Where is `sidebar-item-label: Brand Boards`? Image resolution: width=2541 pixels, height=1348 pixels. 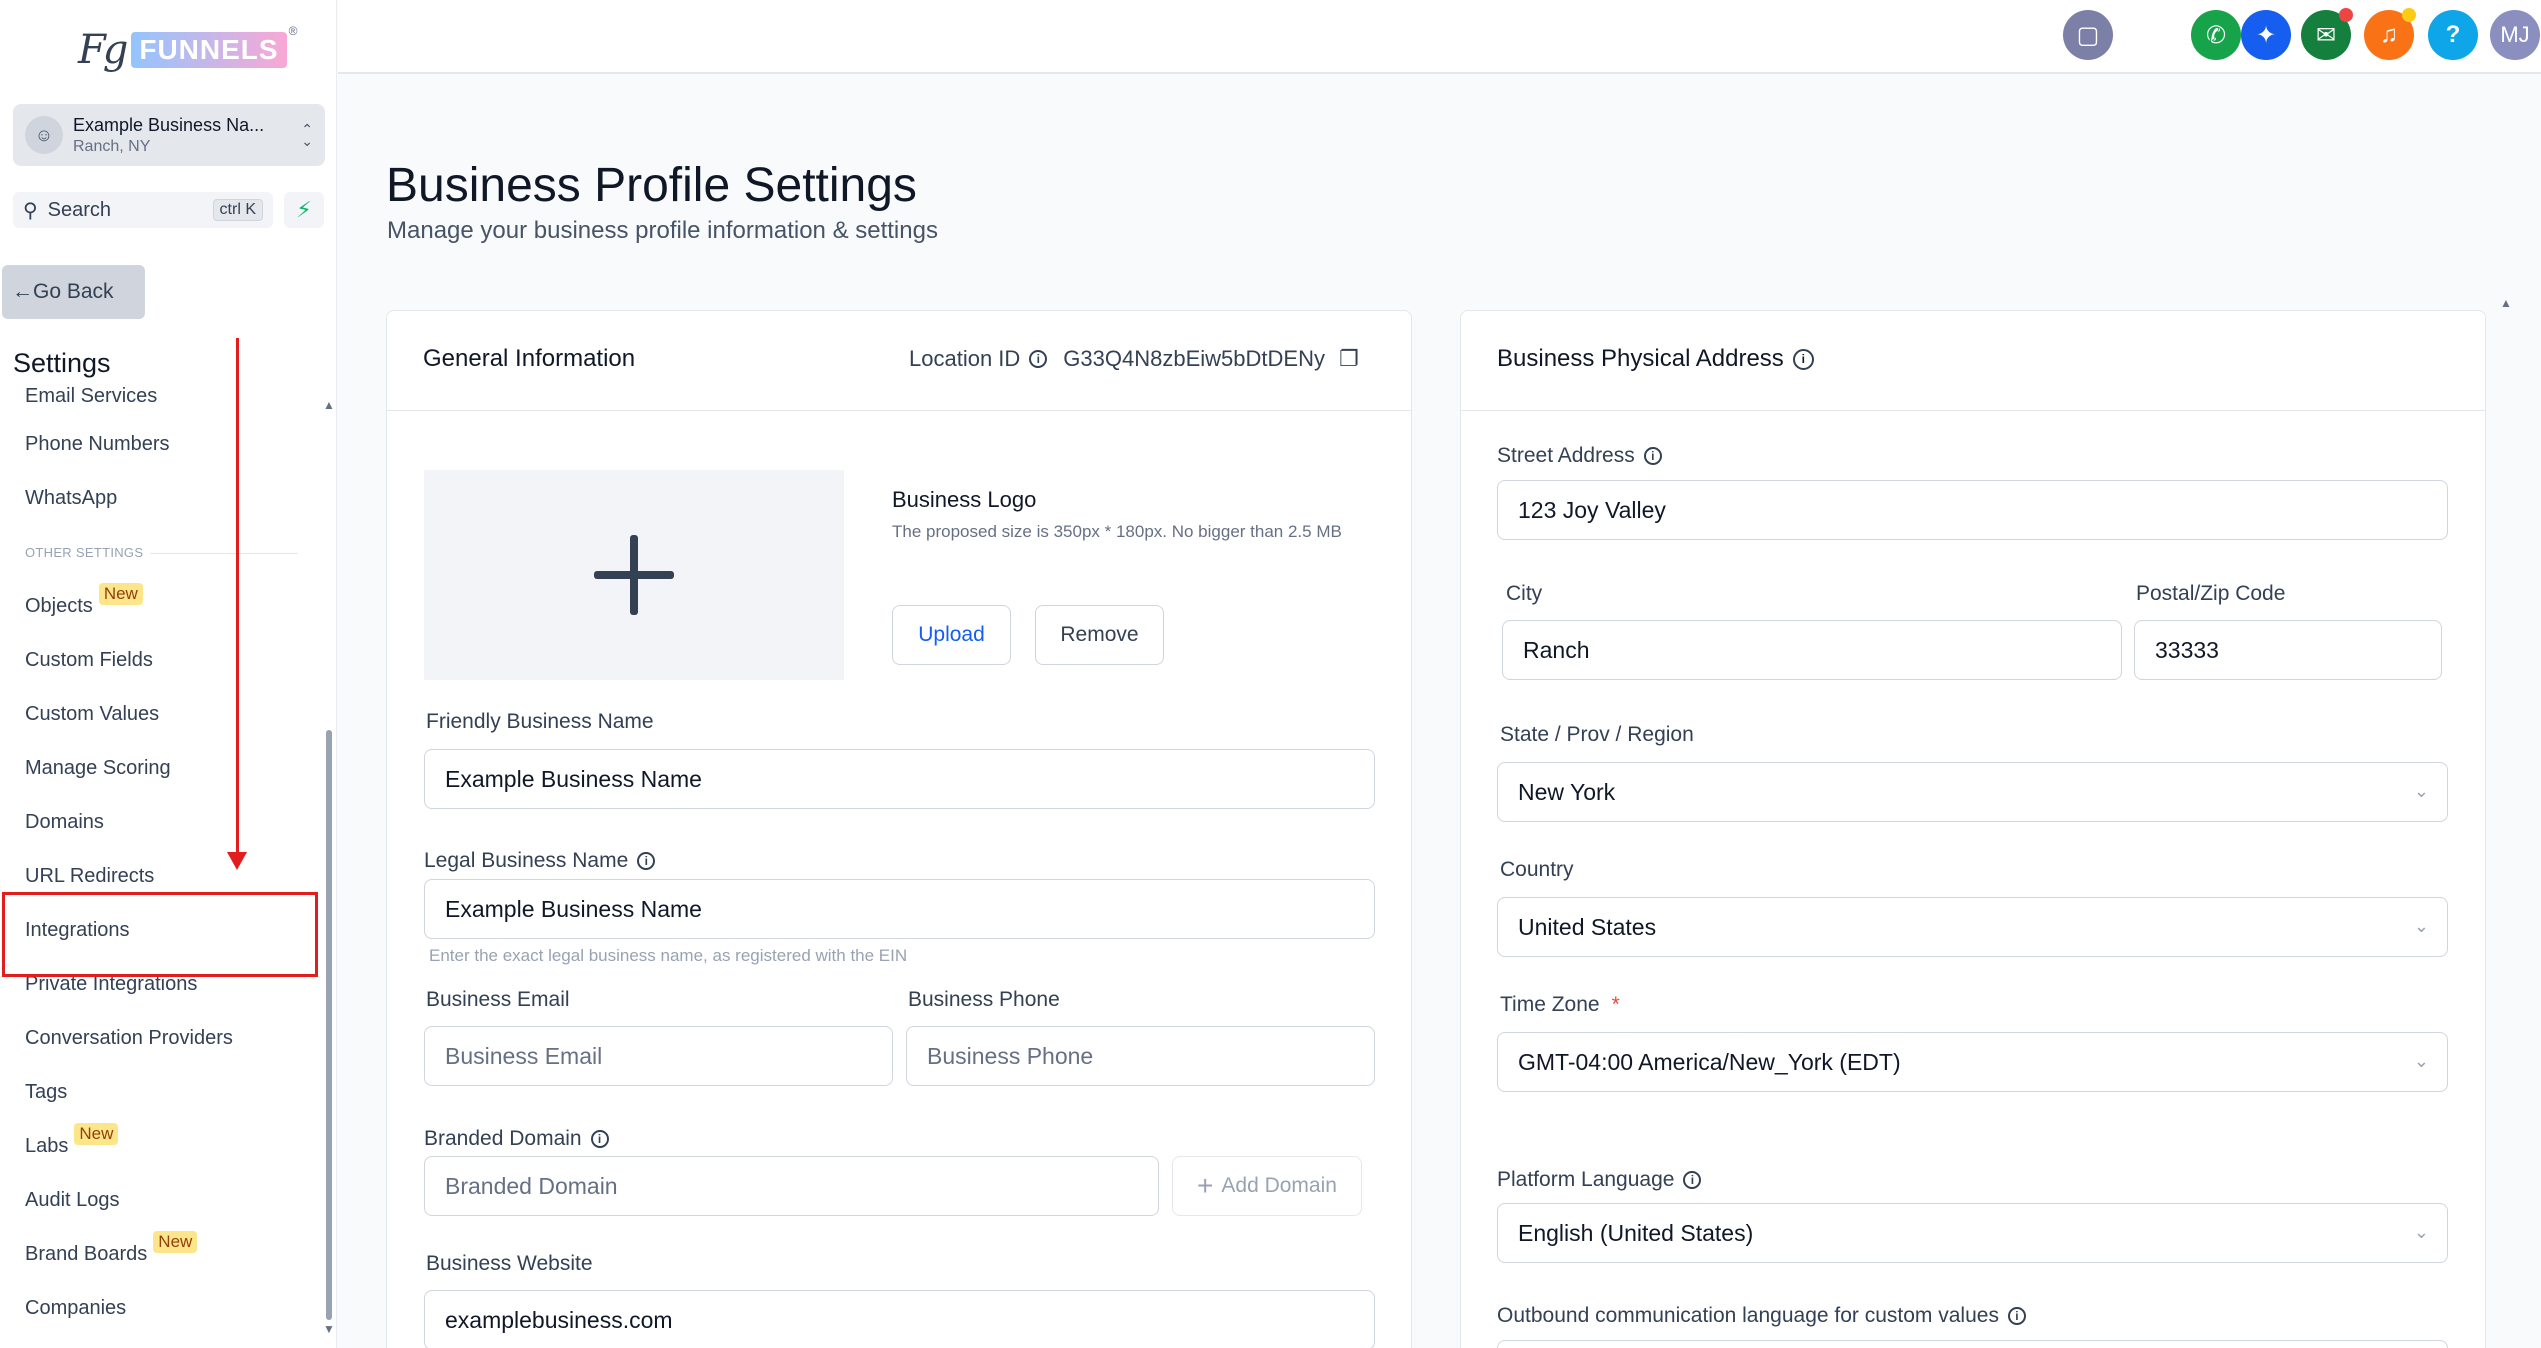
sidebar-item-label: Brand Boards is located at coordinates (86, 1254).